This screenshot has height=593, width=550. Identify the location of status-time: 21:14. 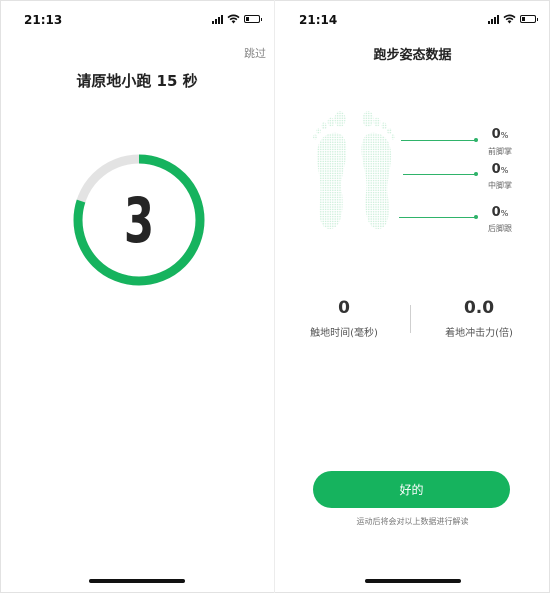
(318, 20).